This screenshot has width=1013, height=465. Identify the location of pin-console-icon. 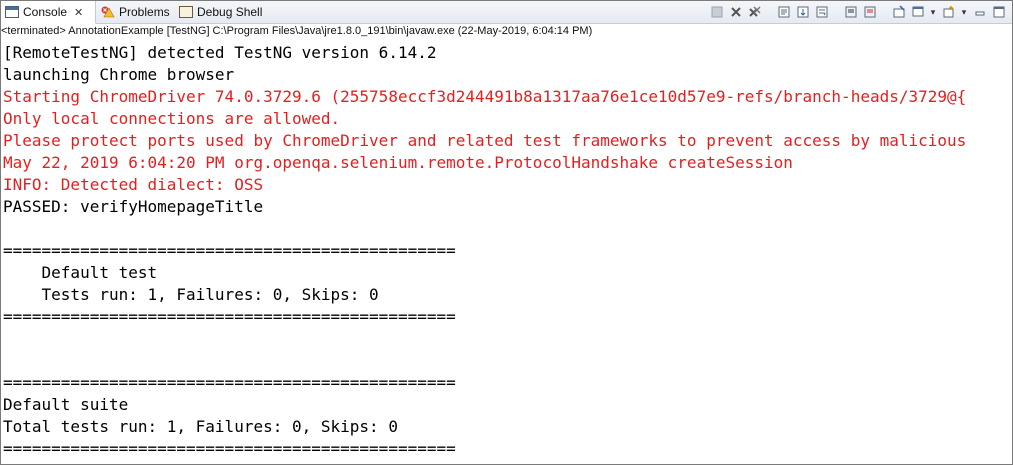
(898, 12).